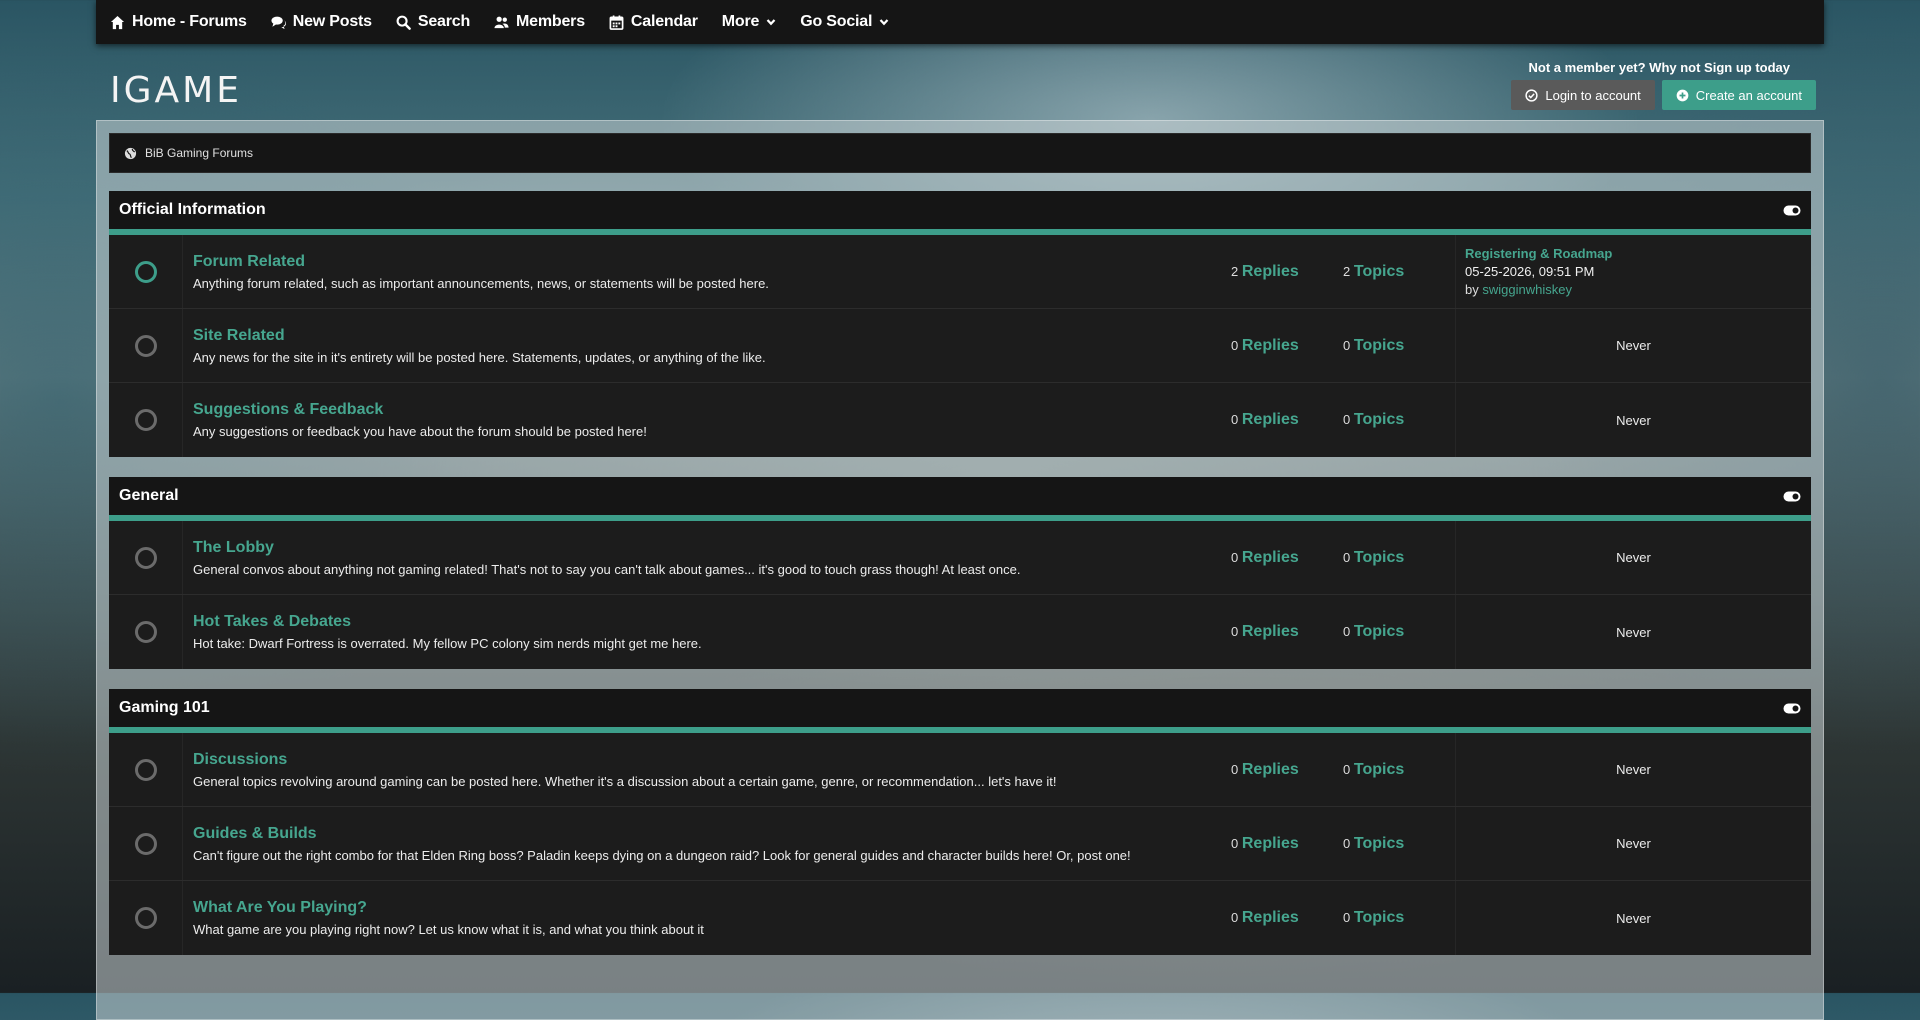 Image resolution: width=1920 pixels, height=1020 pixels. I want to click on search-icon, so click(403, 22).